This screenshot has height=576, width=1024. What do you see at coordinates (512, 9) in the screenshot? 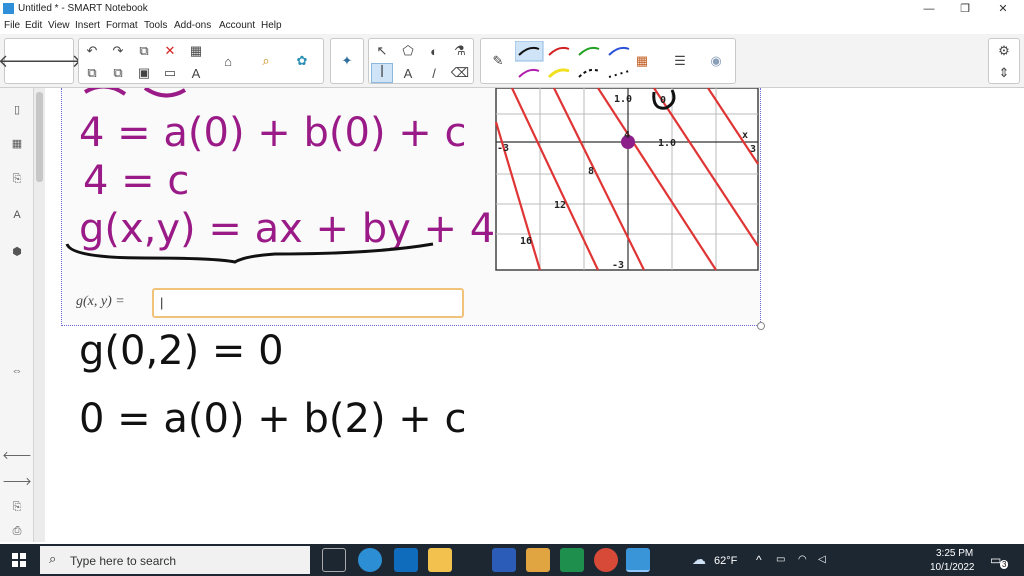
I see `title-bar: Untitled * - SMART Notebook — ❐ ✕` at bounding box center [512, 9].